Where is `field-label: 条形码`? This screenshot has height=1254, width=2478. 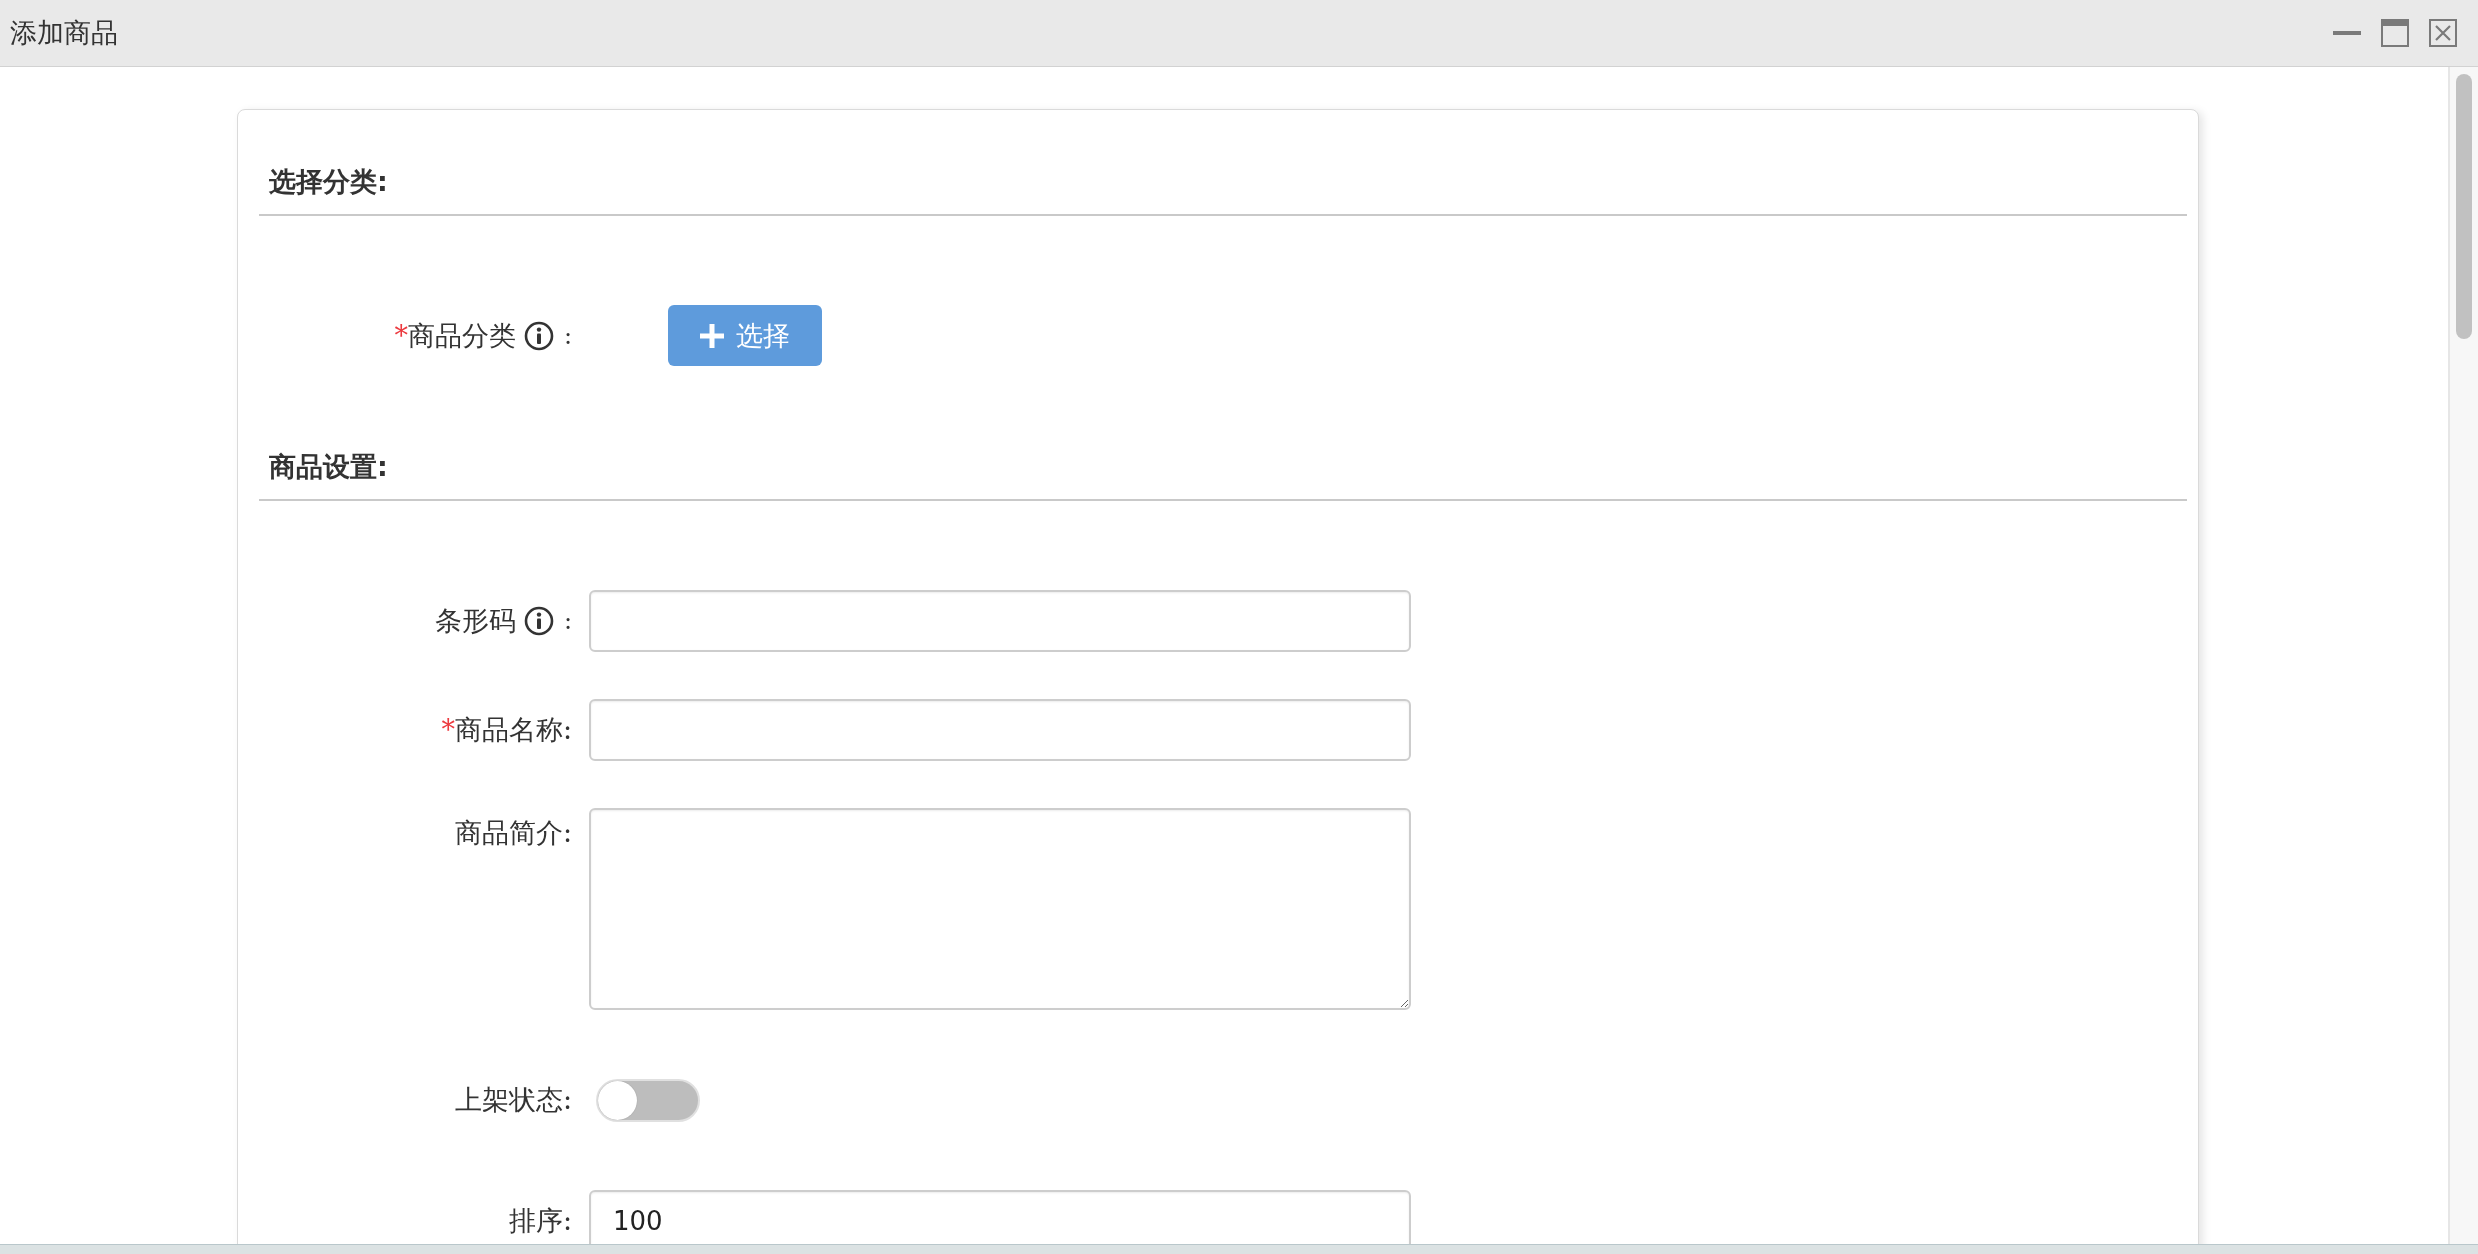
field-label: 条形码 is located at coordinates (475, 621).